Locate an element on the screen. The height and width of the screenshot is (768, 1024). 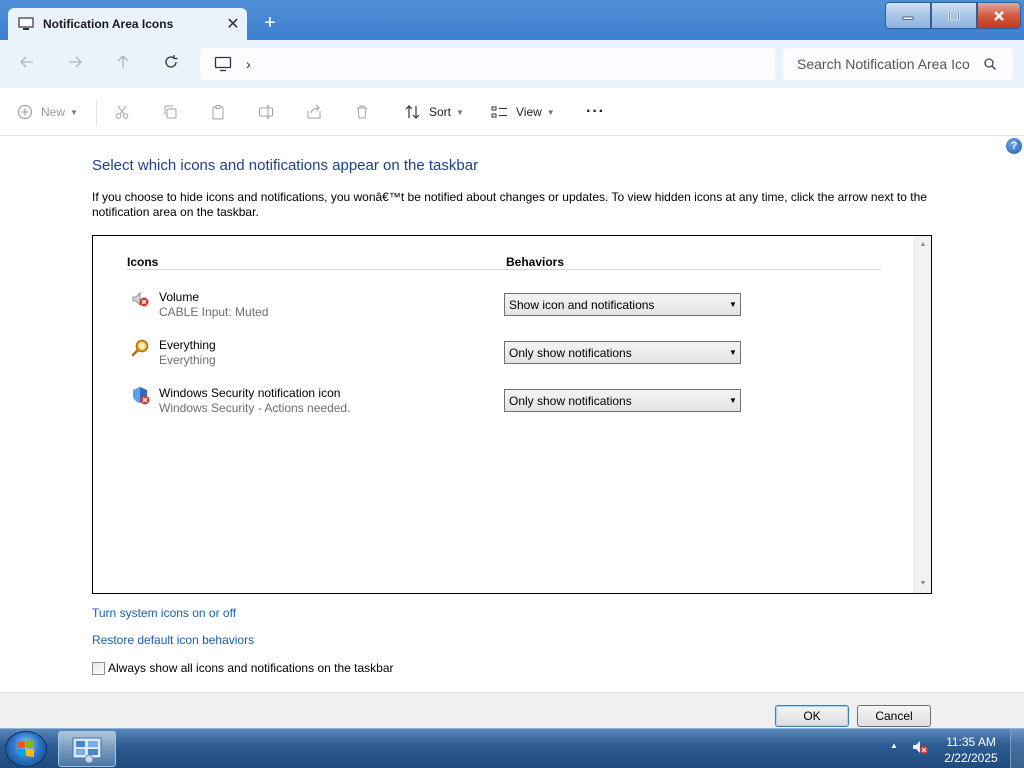
new-button-label: New is located at coordinates (53, 112).